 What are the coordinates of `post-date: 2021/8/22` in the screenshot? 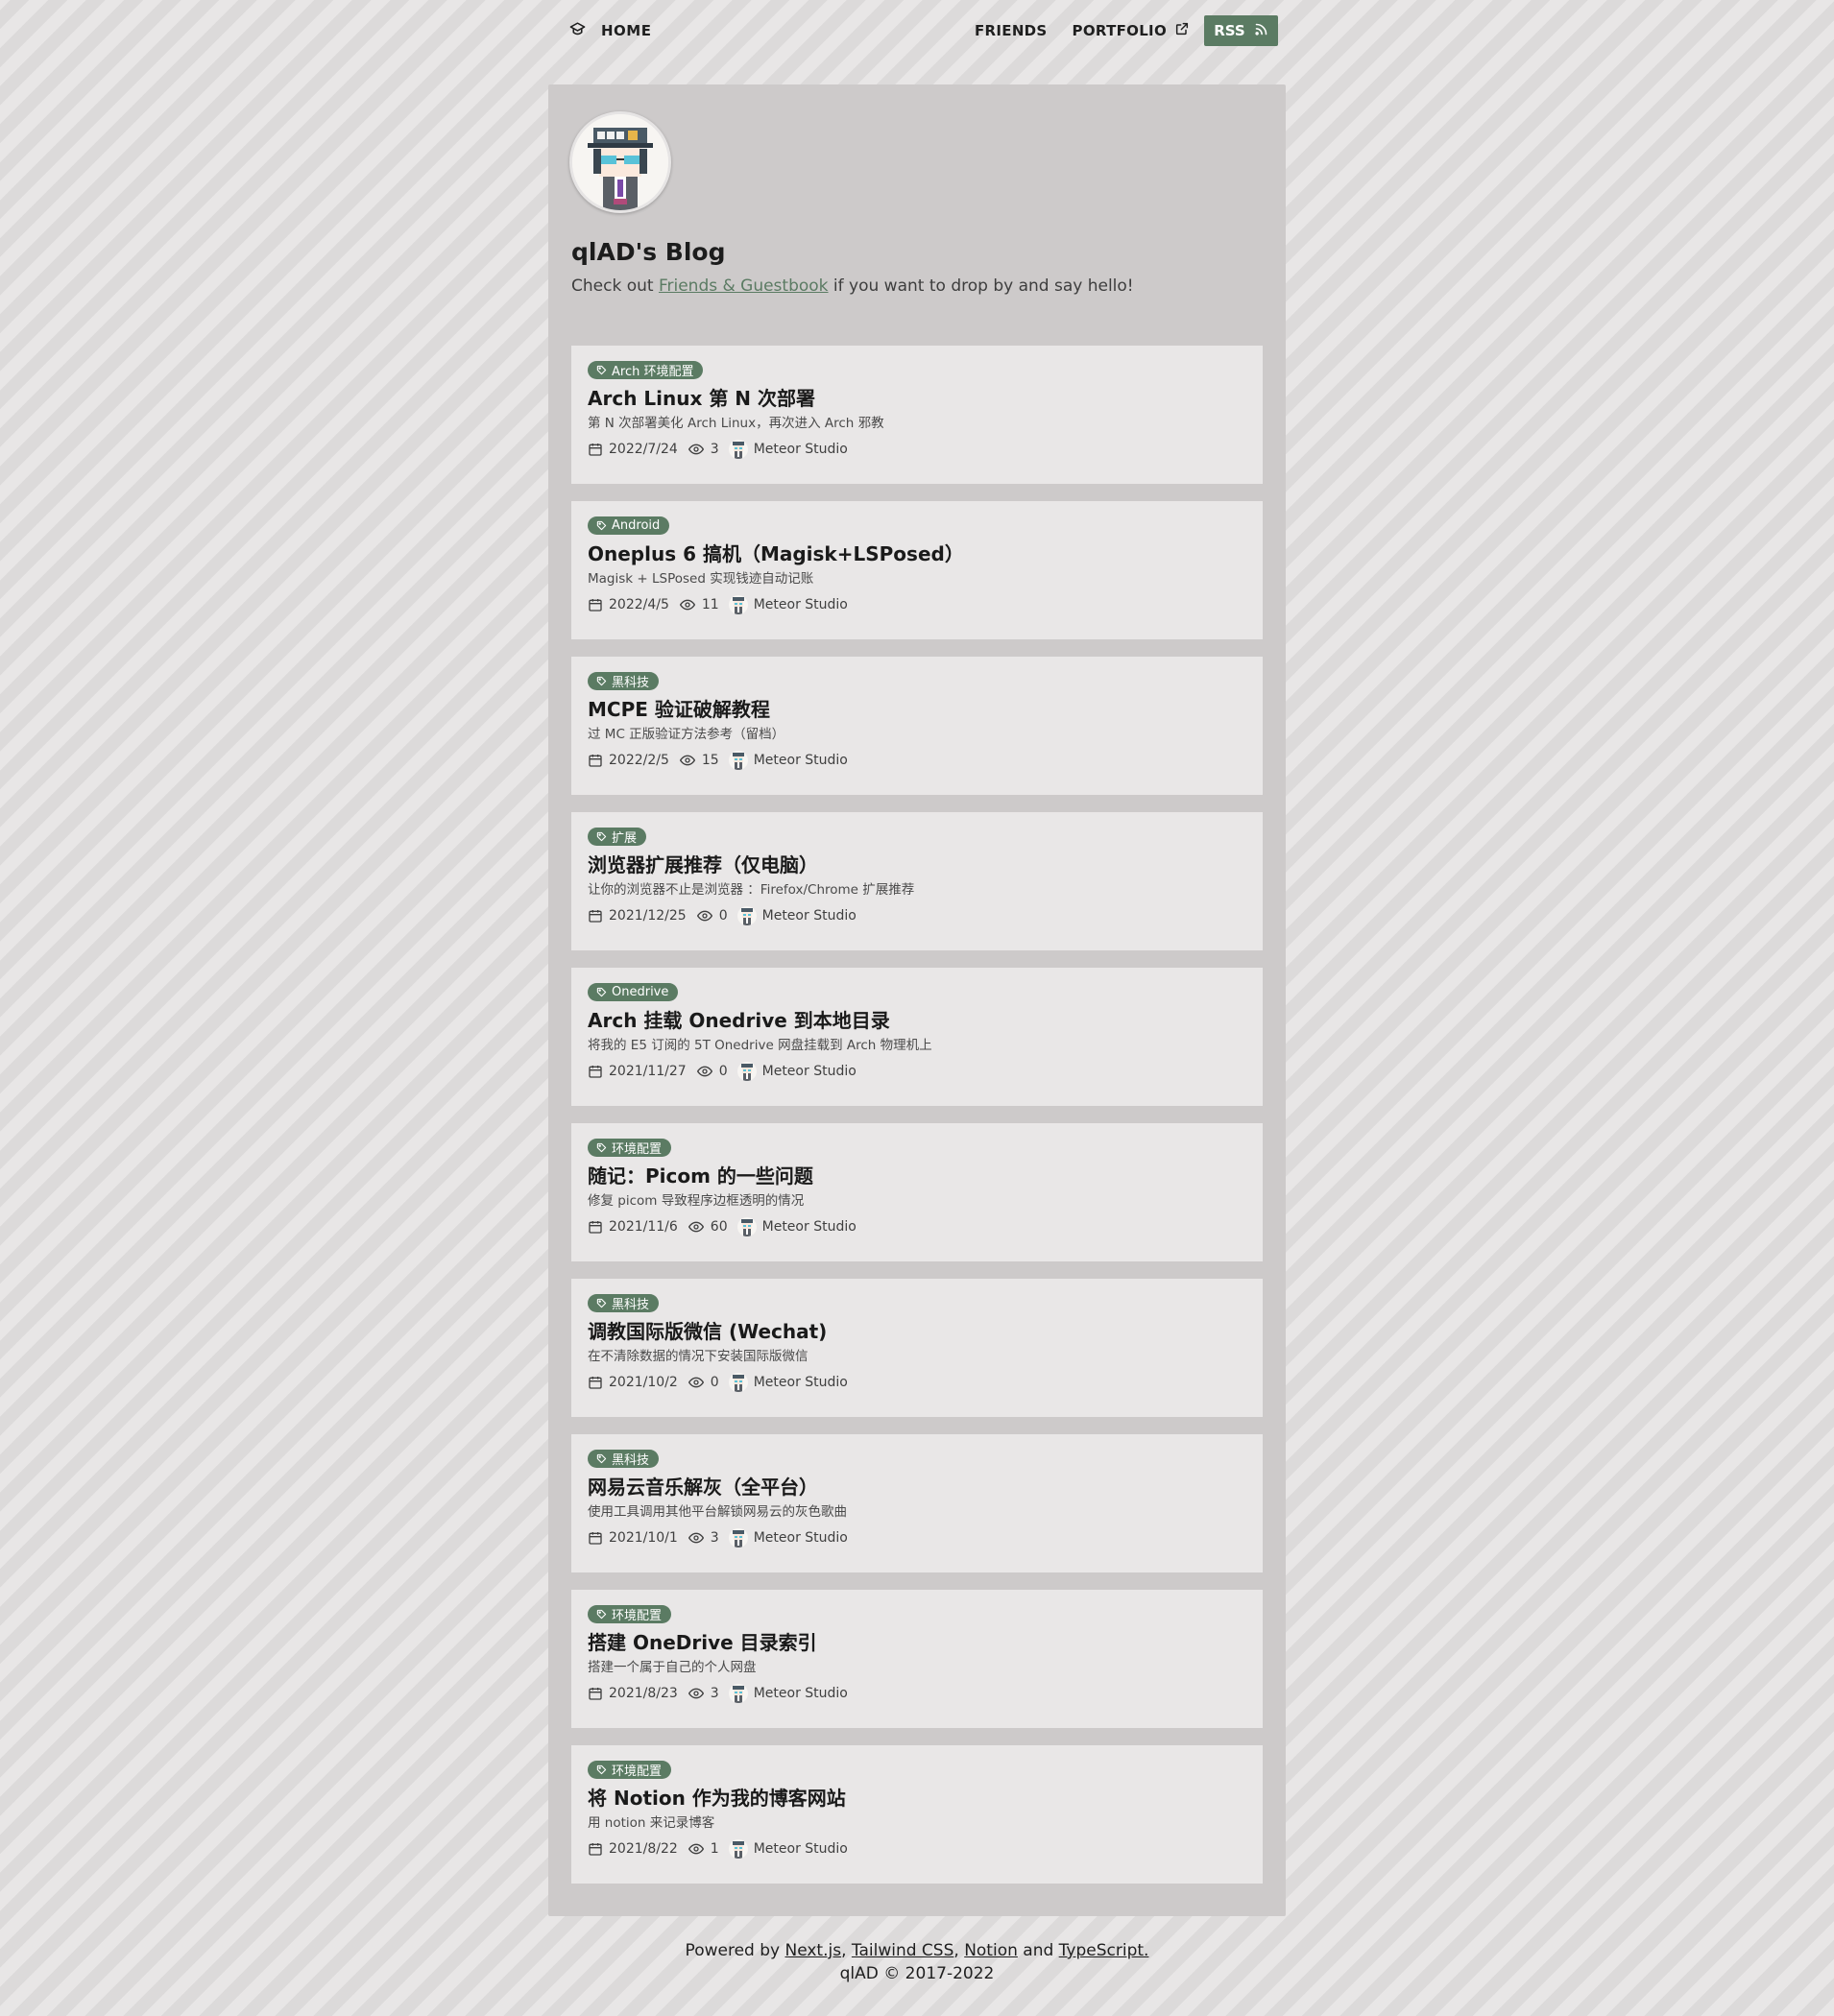 It's located at (643, 1849).